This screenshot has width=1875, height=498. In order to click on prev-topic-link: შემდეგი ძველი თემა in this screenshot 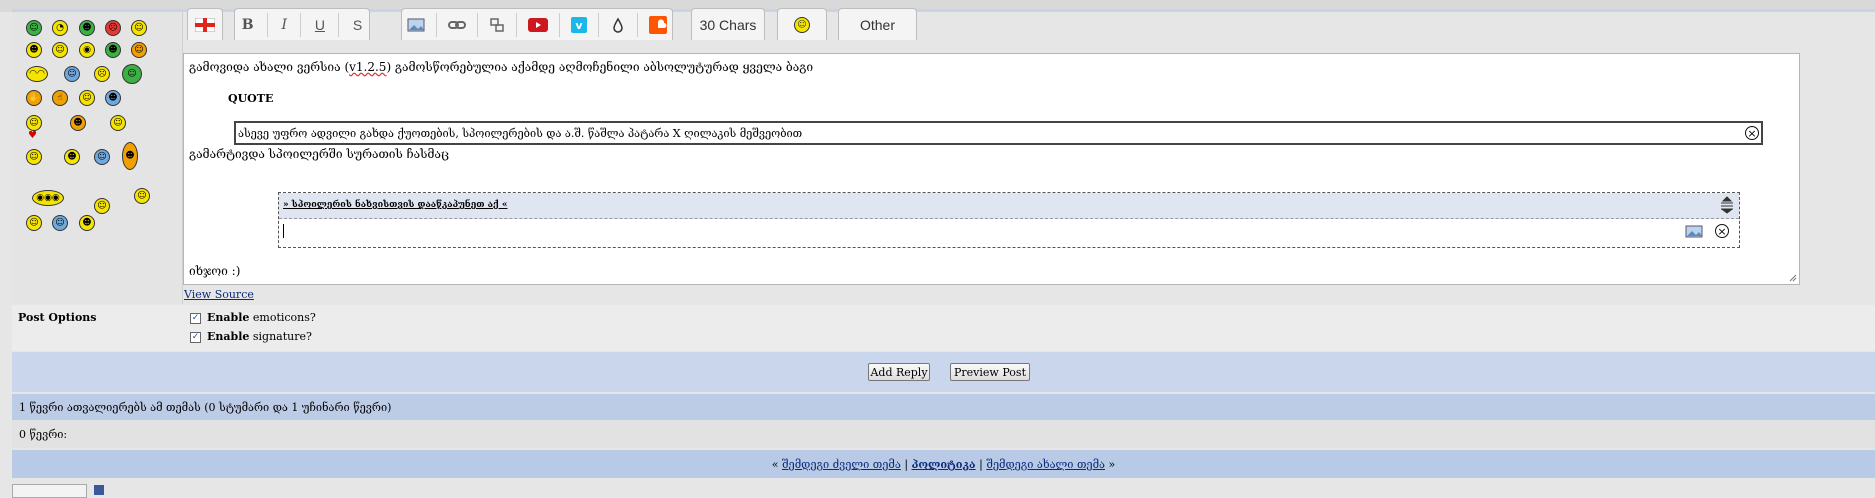, I will do `click(841, 464)`.